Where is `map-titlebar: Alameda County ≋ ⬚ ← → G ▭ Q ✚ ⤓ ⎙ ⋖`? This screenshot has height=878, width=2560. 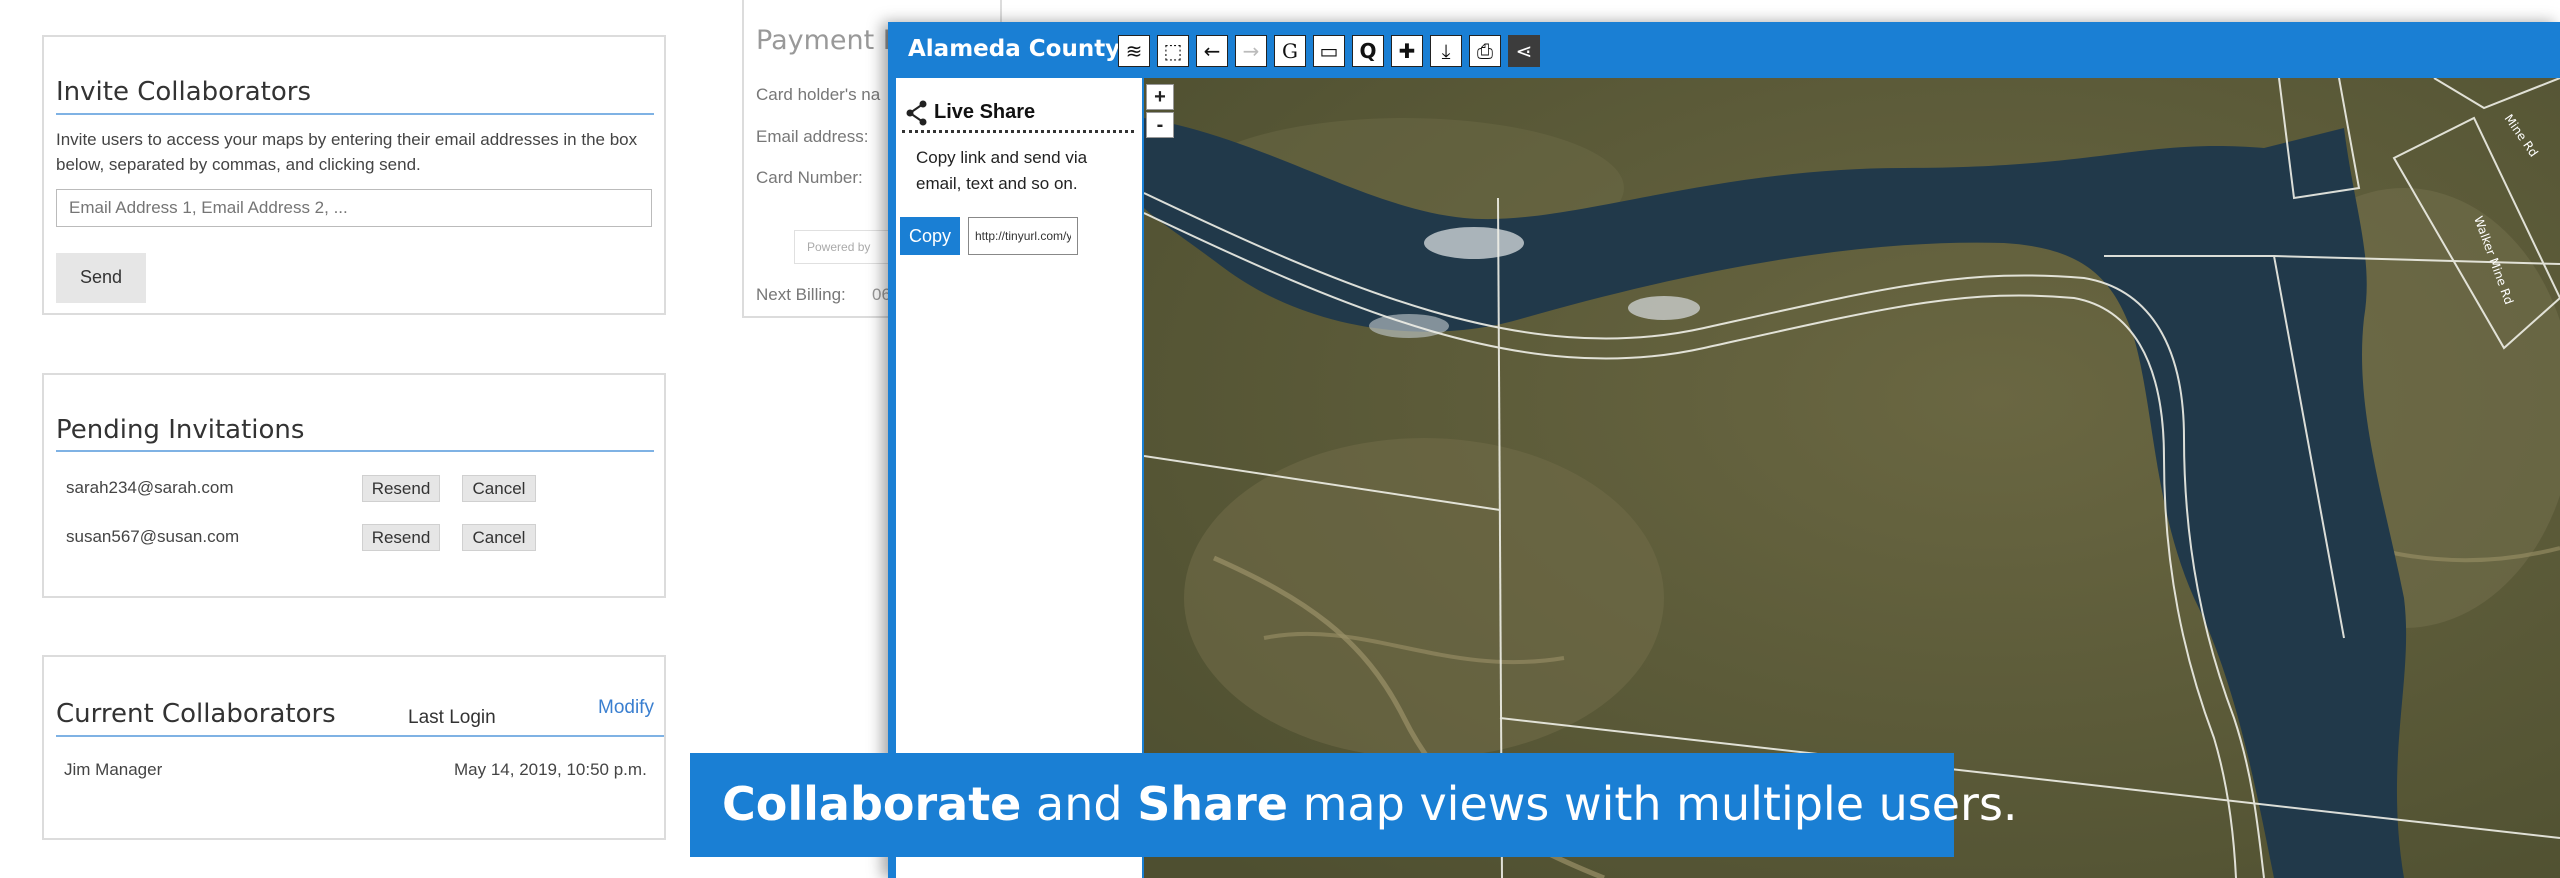
map-titlebar: Alameda County ≋ ⬚ ← → G ▭ Q ✚ ⤓ ⎙ ⋖ is located at coordinates (1724, 50).